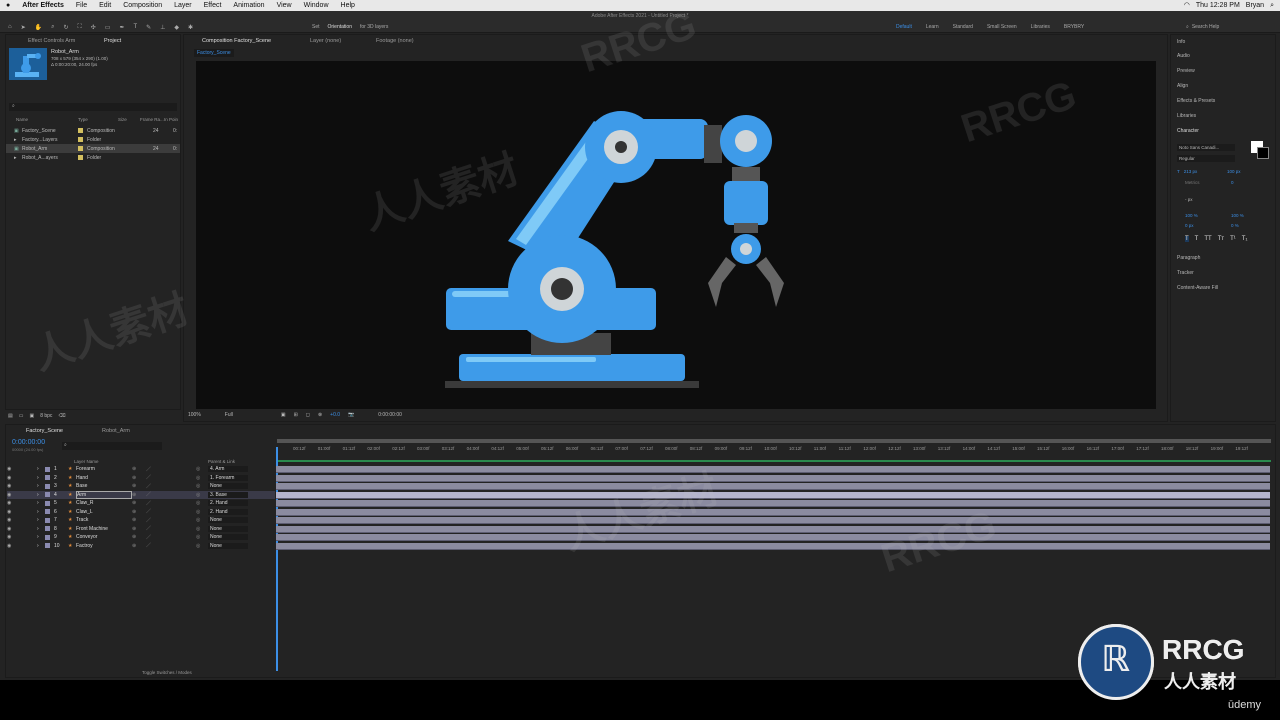 Image resolution: width=1280 pixels, height=720 pixels. I want to click on project-item-selected: ▣ Robot_Arm Composition 24 0:, so click(93, 148).